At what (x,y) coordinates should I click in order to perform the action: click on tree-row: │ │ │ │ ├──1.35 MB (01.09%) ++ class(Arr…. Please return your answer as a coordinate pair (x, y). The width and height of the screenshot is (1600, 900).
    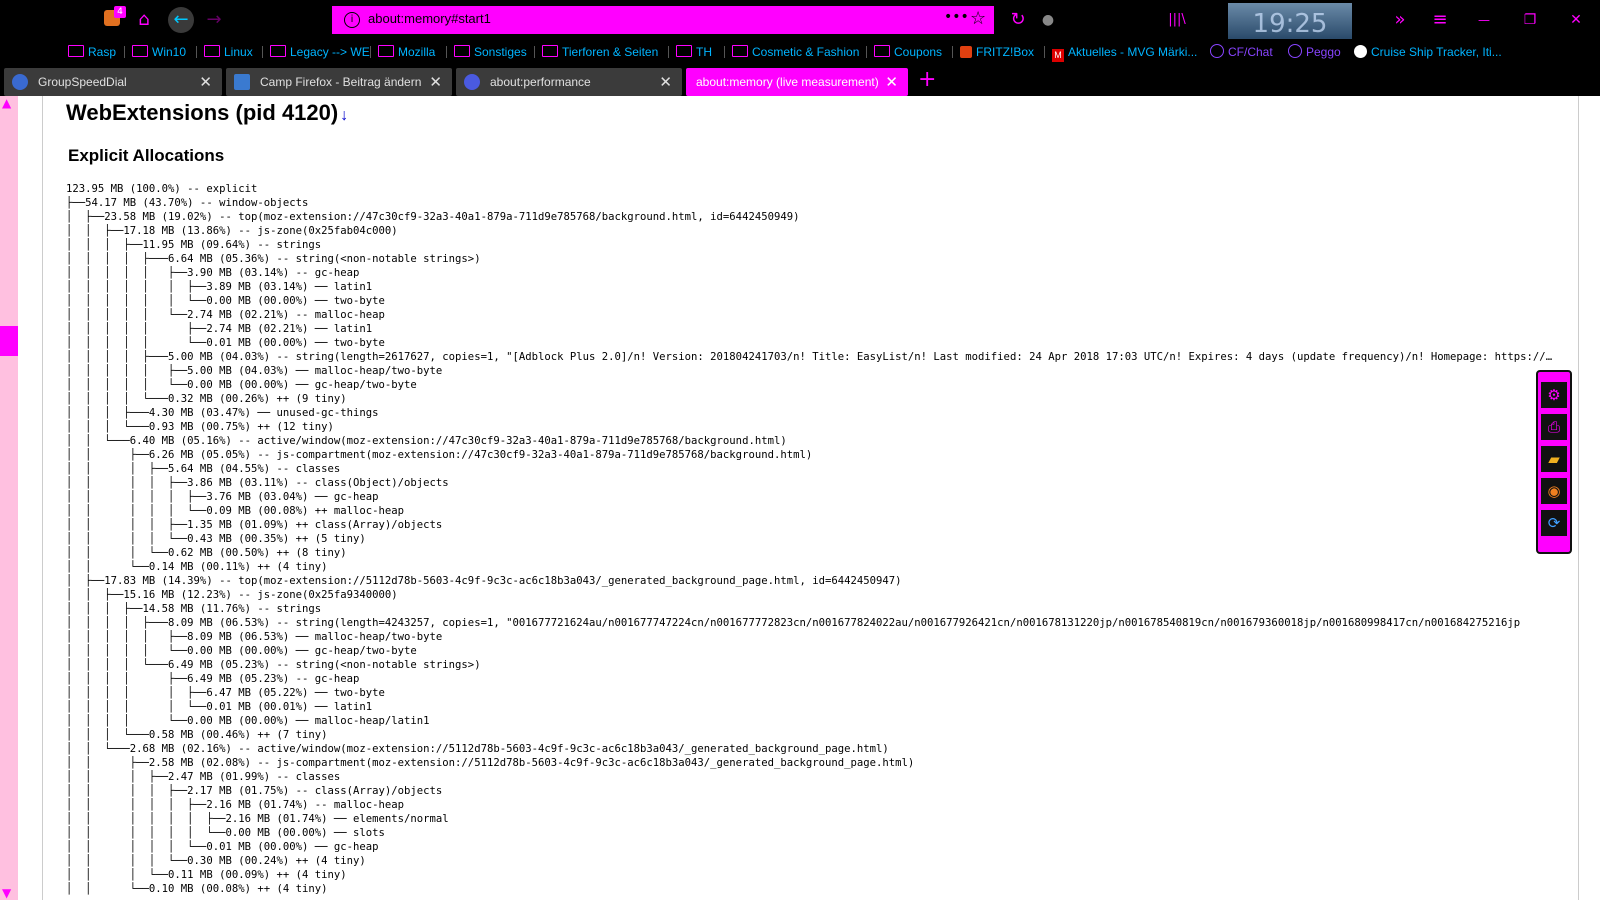
    Looking at the image, I should click on (811, 525).